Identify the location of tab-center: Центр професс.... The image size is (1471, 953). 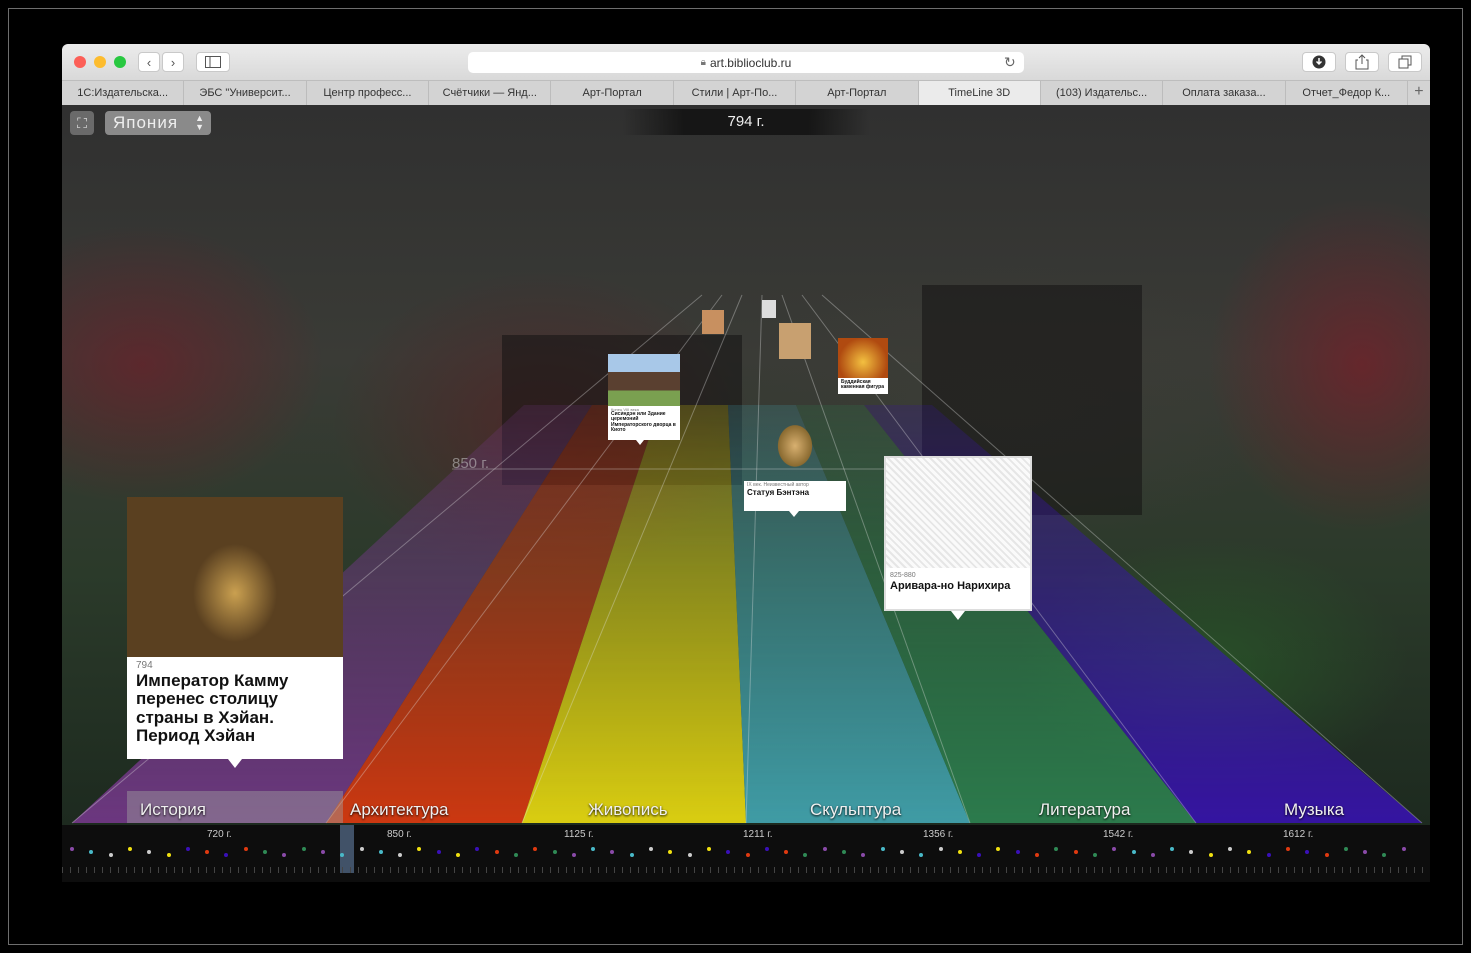
(368, 93).